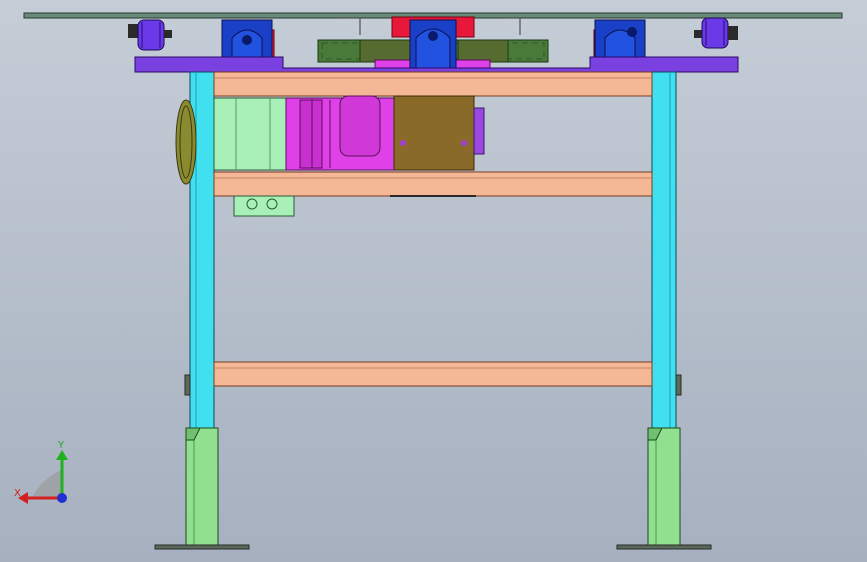  Describe the element at coordinates (250, 134) in the screenshot. I see `motor-body` at that location.